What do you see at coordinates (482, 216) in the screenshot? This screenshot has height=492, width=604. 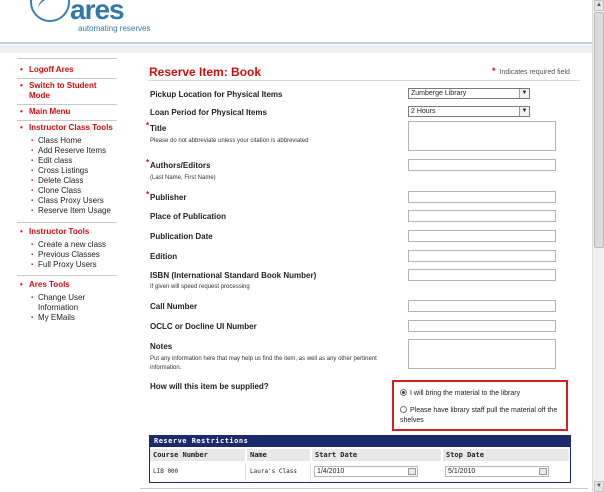 I see `place-of-publication-input` at bounding box center [482, 216].